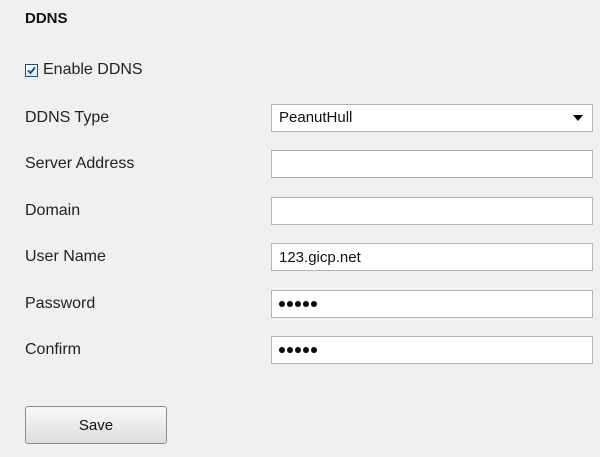 The width and height of the screenshot is (600, 457). I want to click on confirm-label: Confirm, so click(53, 349).